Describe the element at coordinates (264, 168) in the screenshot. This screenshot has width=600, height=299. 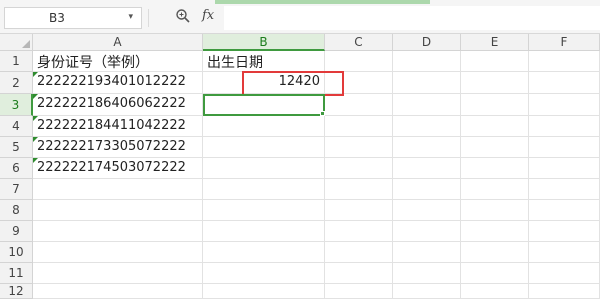
I see `cell-b6` at that location.